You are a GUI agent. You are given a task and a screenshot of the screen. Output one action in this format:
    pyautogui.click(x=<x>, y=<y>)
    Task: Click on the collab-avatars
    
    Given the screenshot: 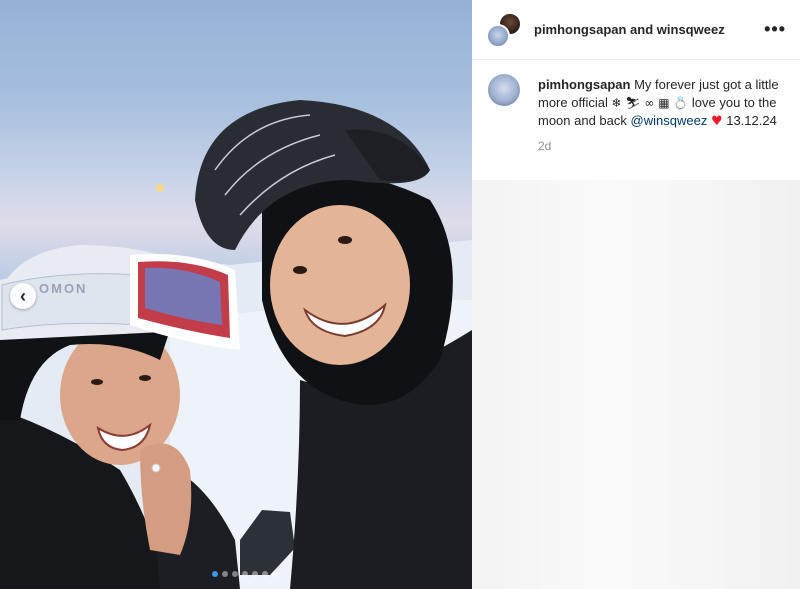 What is the action you would take?
    pyautogui.click(x=504, y=29)
    